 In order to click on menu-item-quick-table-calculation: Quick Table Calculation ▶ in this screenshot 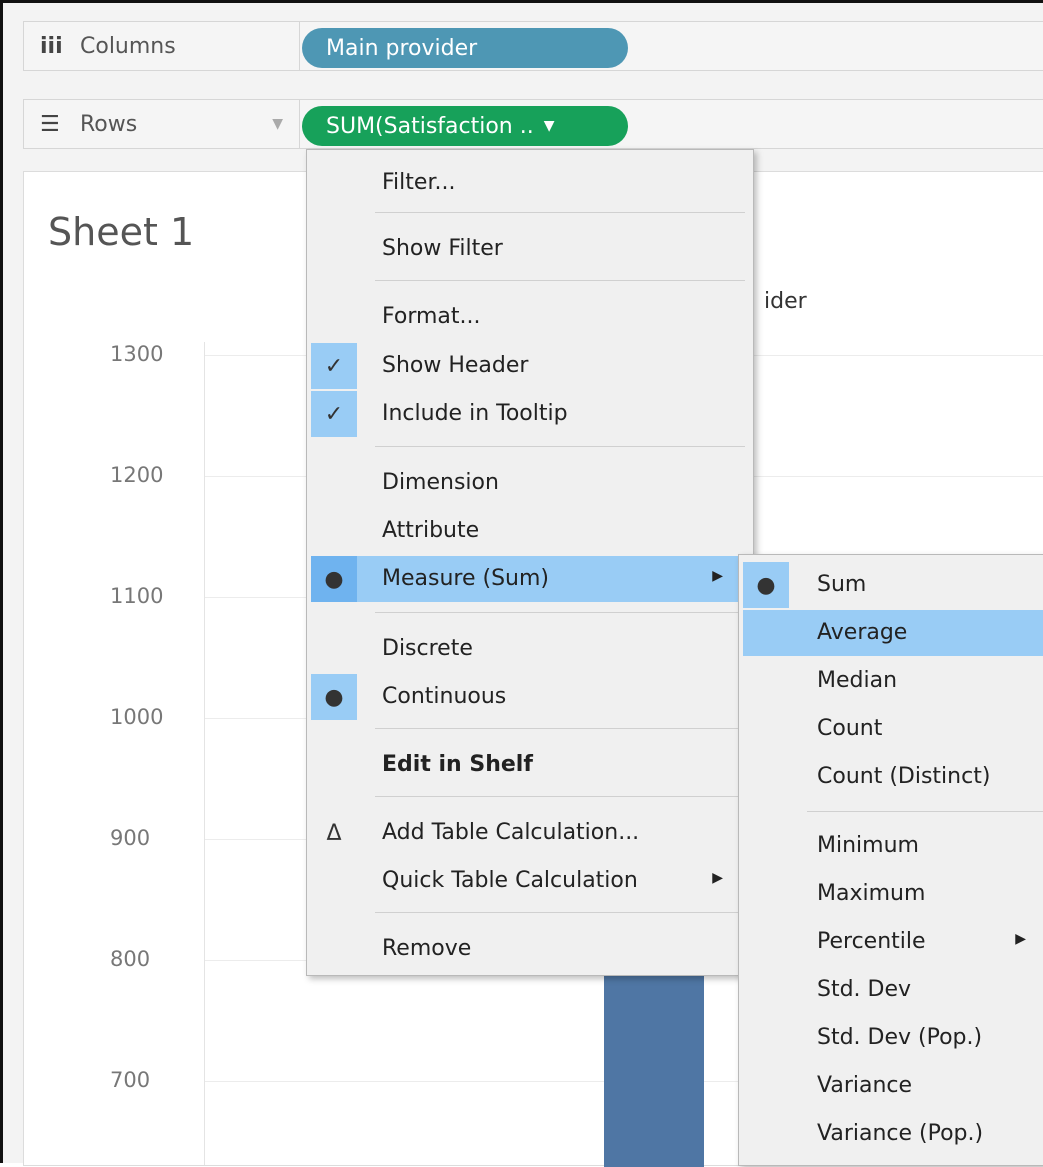, I will do `click(530, 881)`.